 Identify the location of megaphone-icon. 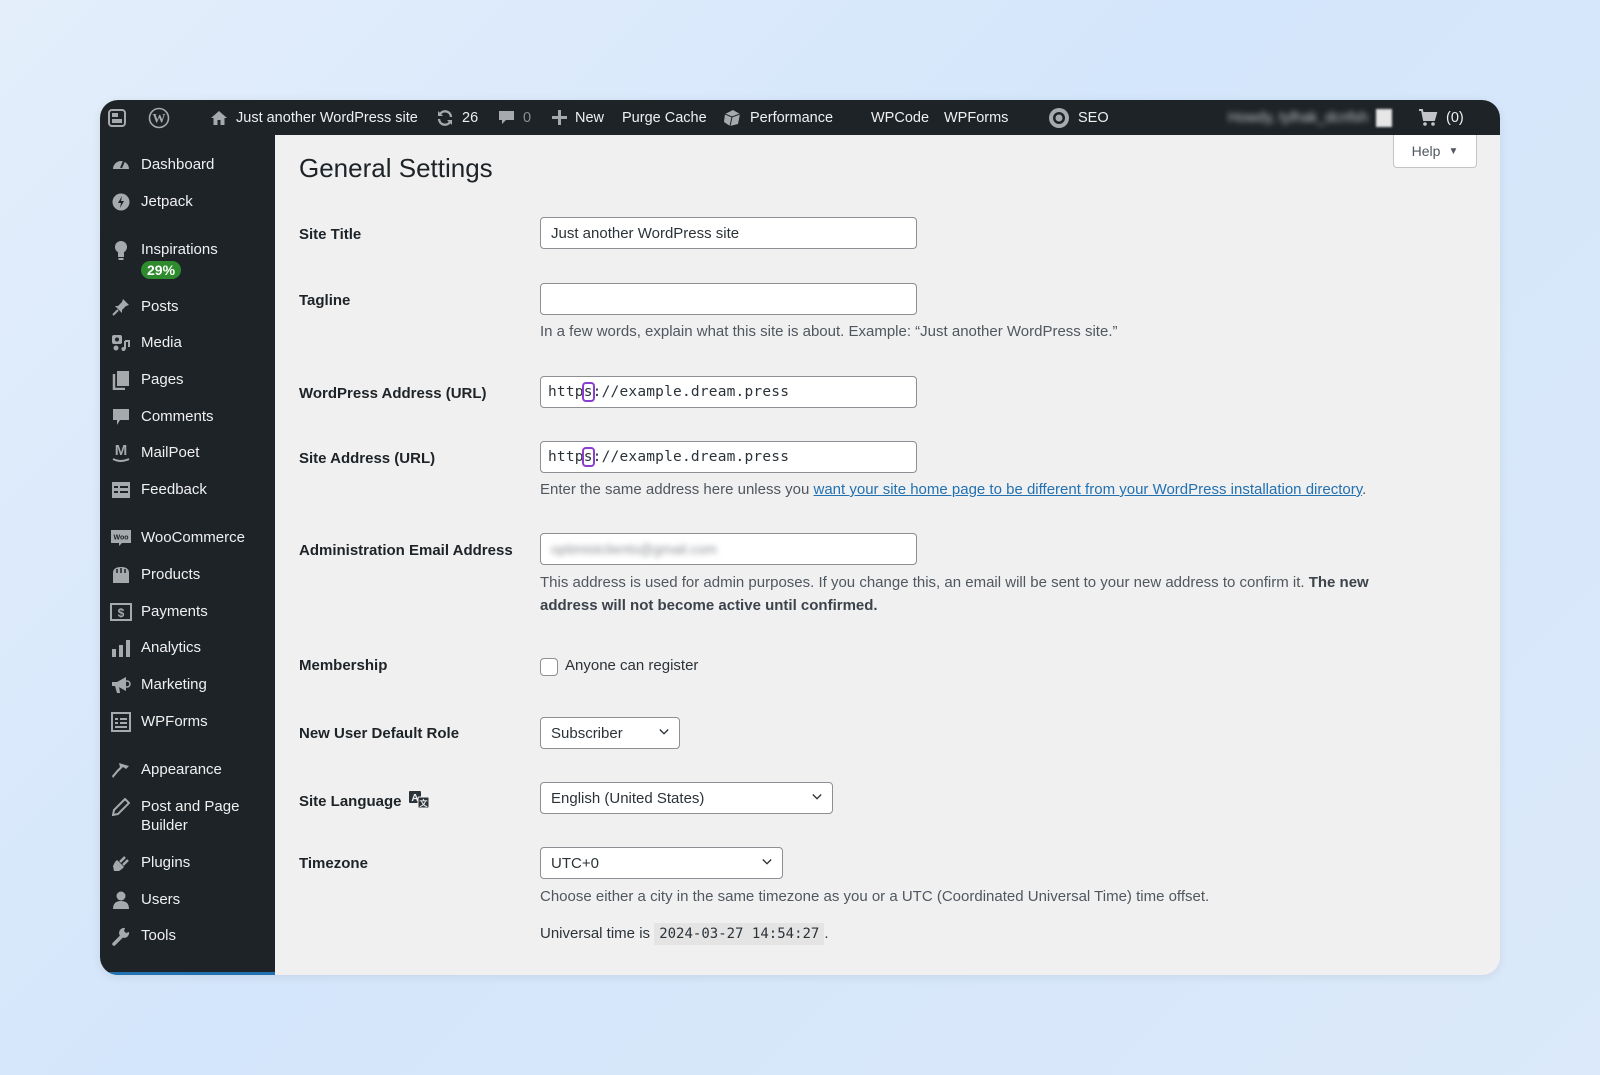
(121, 685).